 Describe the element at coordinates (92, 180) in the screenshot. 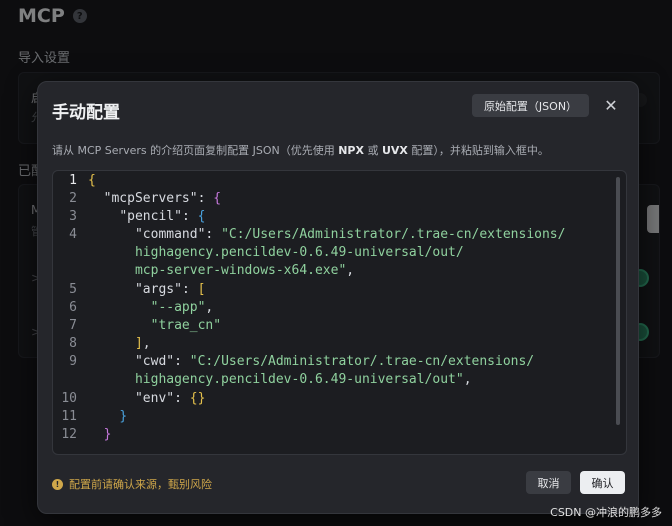

I see `code-token: {` at that location.